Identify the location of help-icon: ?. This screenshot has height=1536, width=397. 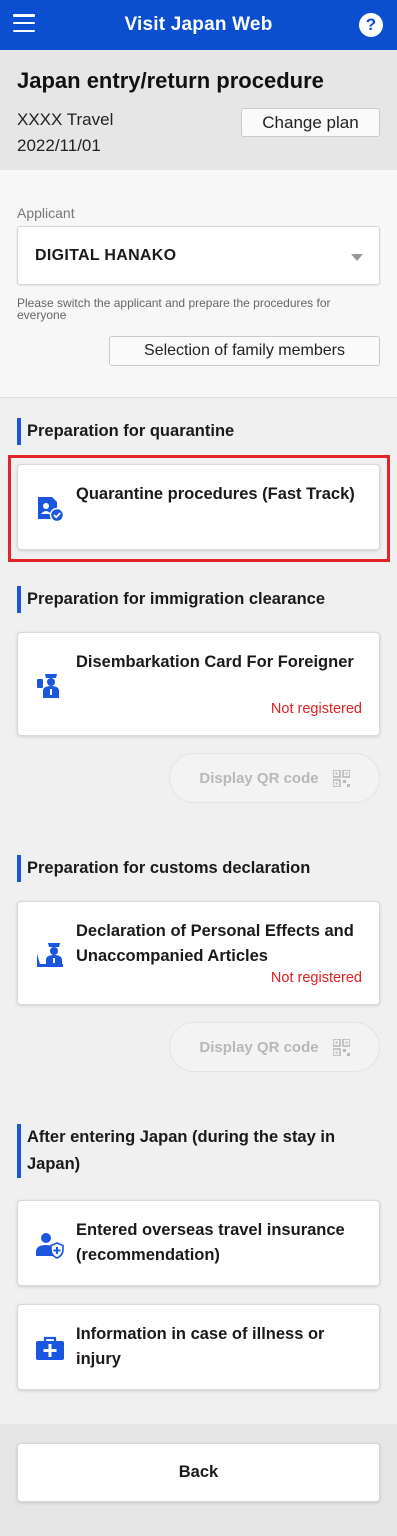
(371, 25).